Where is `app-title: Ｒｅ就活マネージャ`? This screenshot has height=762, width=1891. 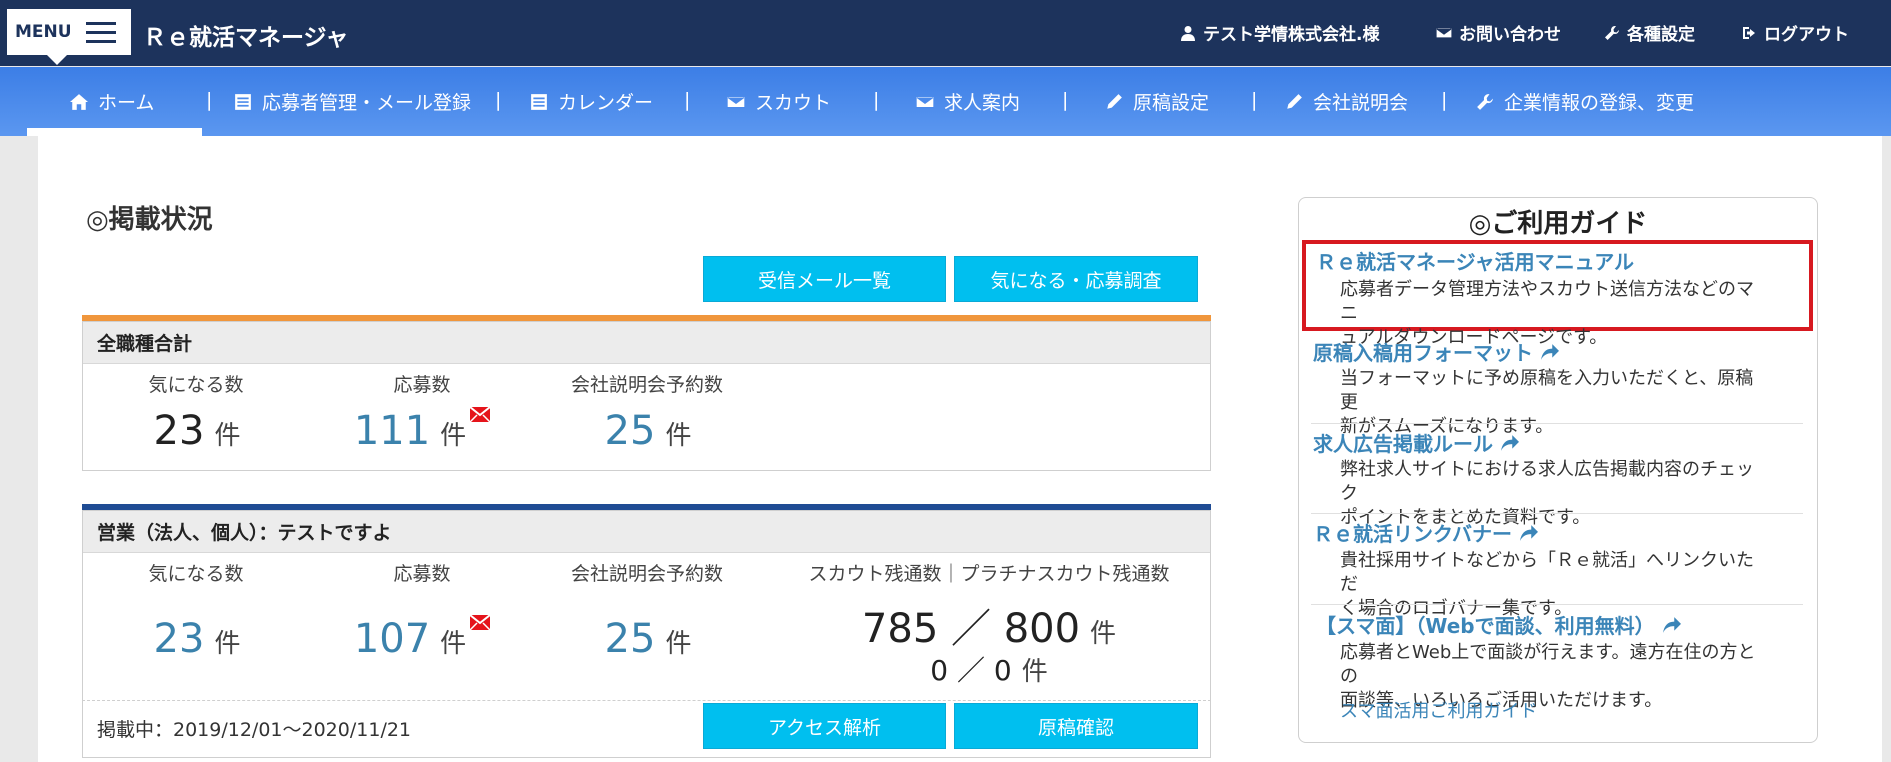 app-title: Ｒｅ就活マネージャ is located at coordinates (245, 35).